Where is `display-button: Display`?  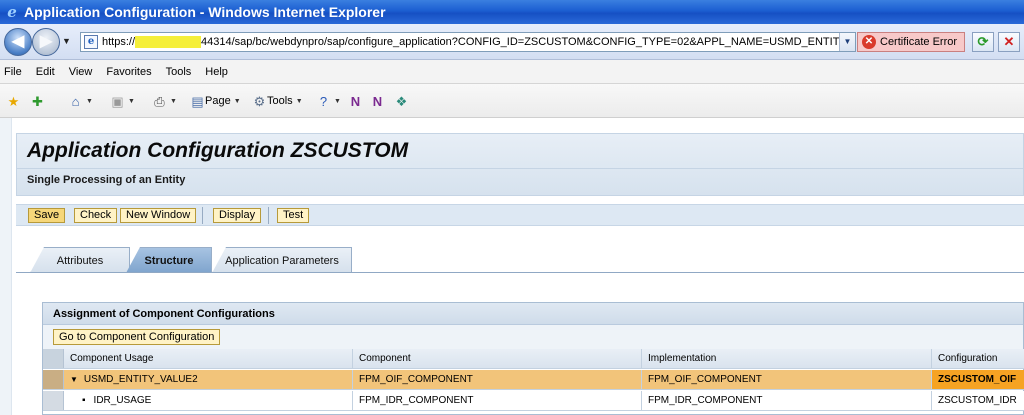
display-button: Display is located at coordinates (237, 215).